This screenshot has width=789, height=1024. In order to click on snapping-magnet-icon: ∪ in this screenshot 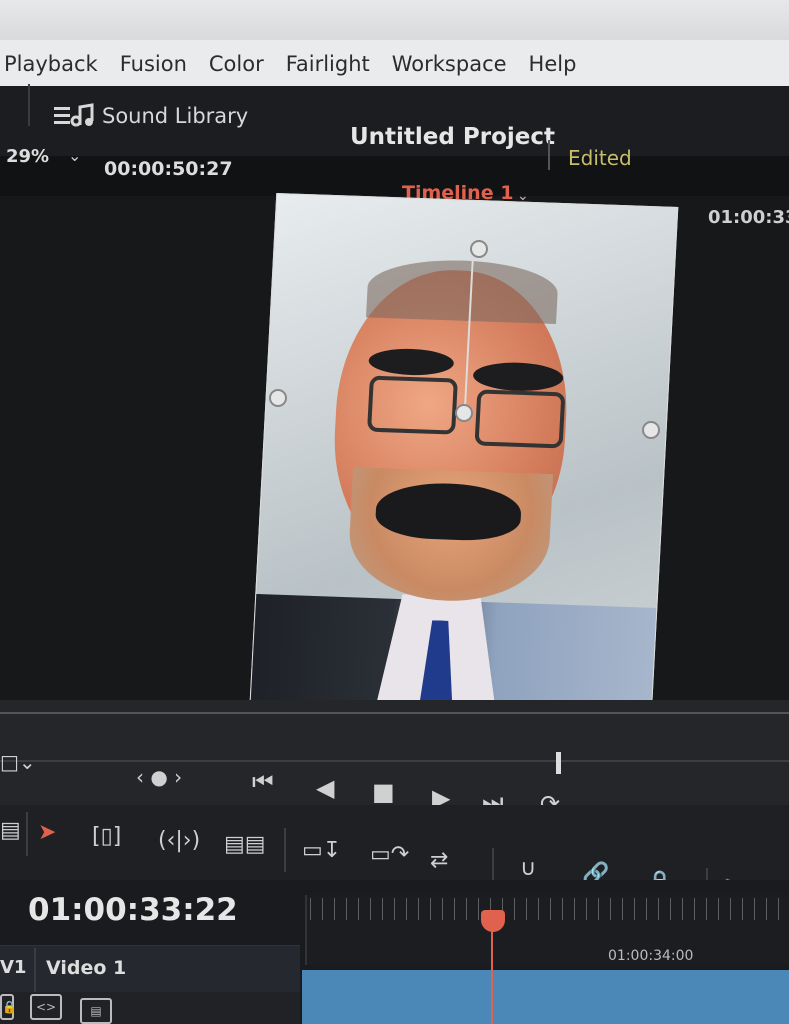, I will do `click(528, 868)`.